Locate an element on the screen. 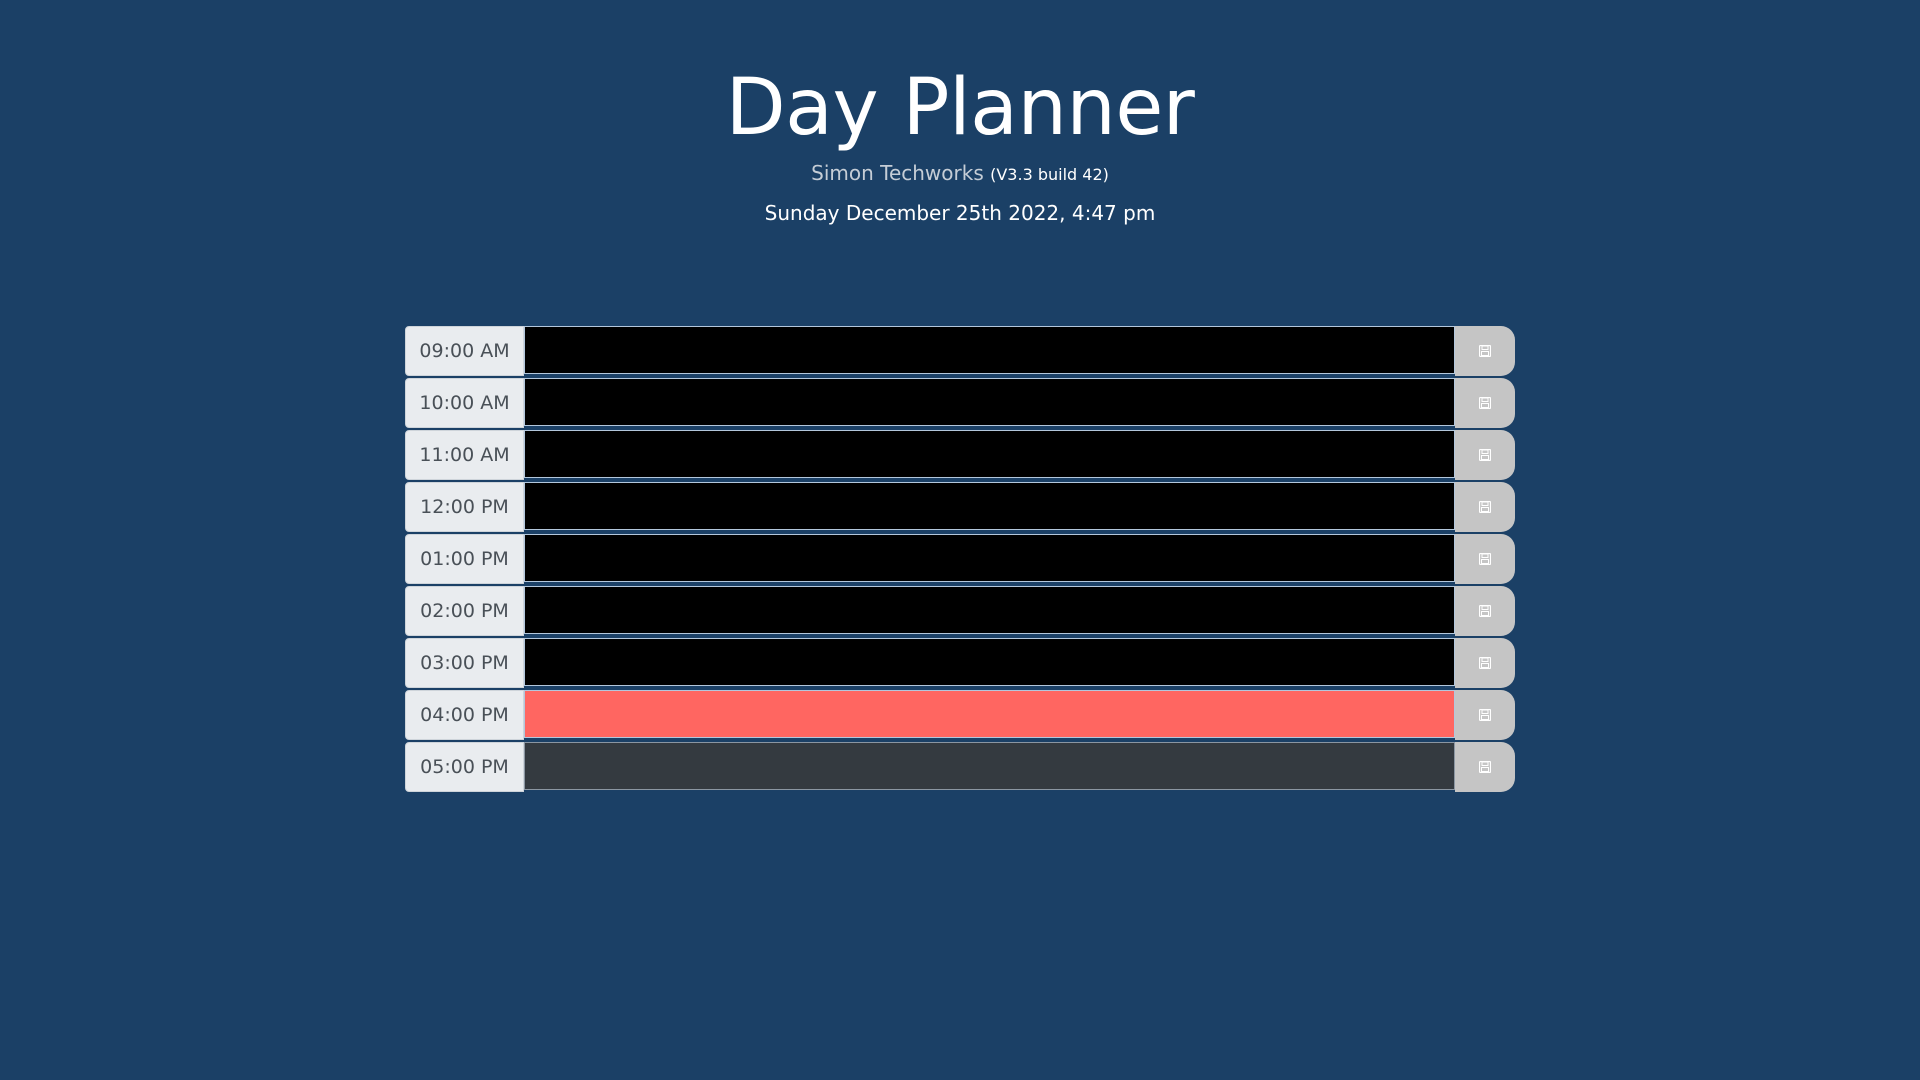 This screenshot has height=1080, width=1920. time-block-row: 04:00 PM is located at coordinates (960, 715).